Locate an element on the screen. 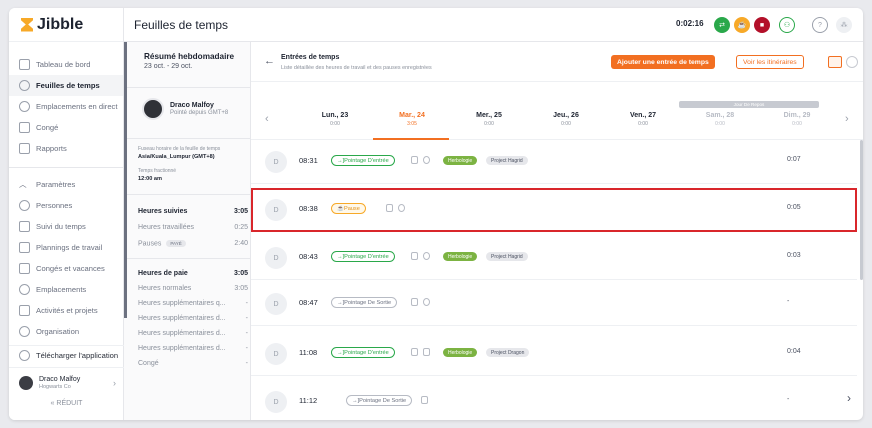 The width and height of the screenshot is (872, 428). project-chip: Project Hagrid is located at coordinates (507, 256).